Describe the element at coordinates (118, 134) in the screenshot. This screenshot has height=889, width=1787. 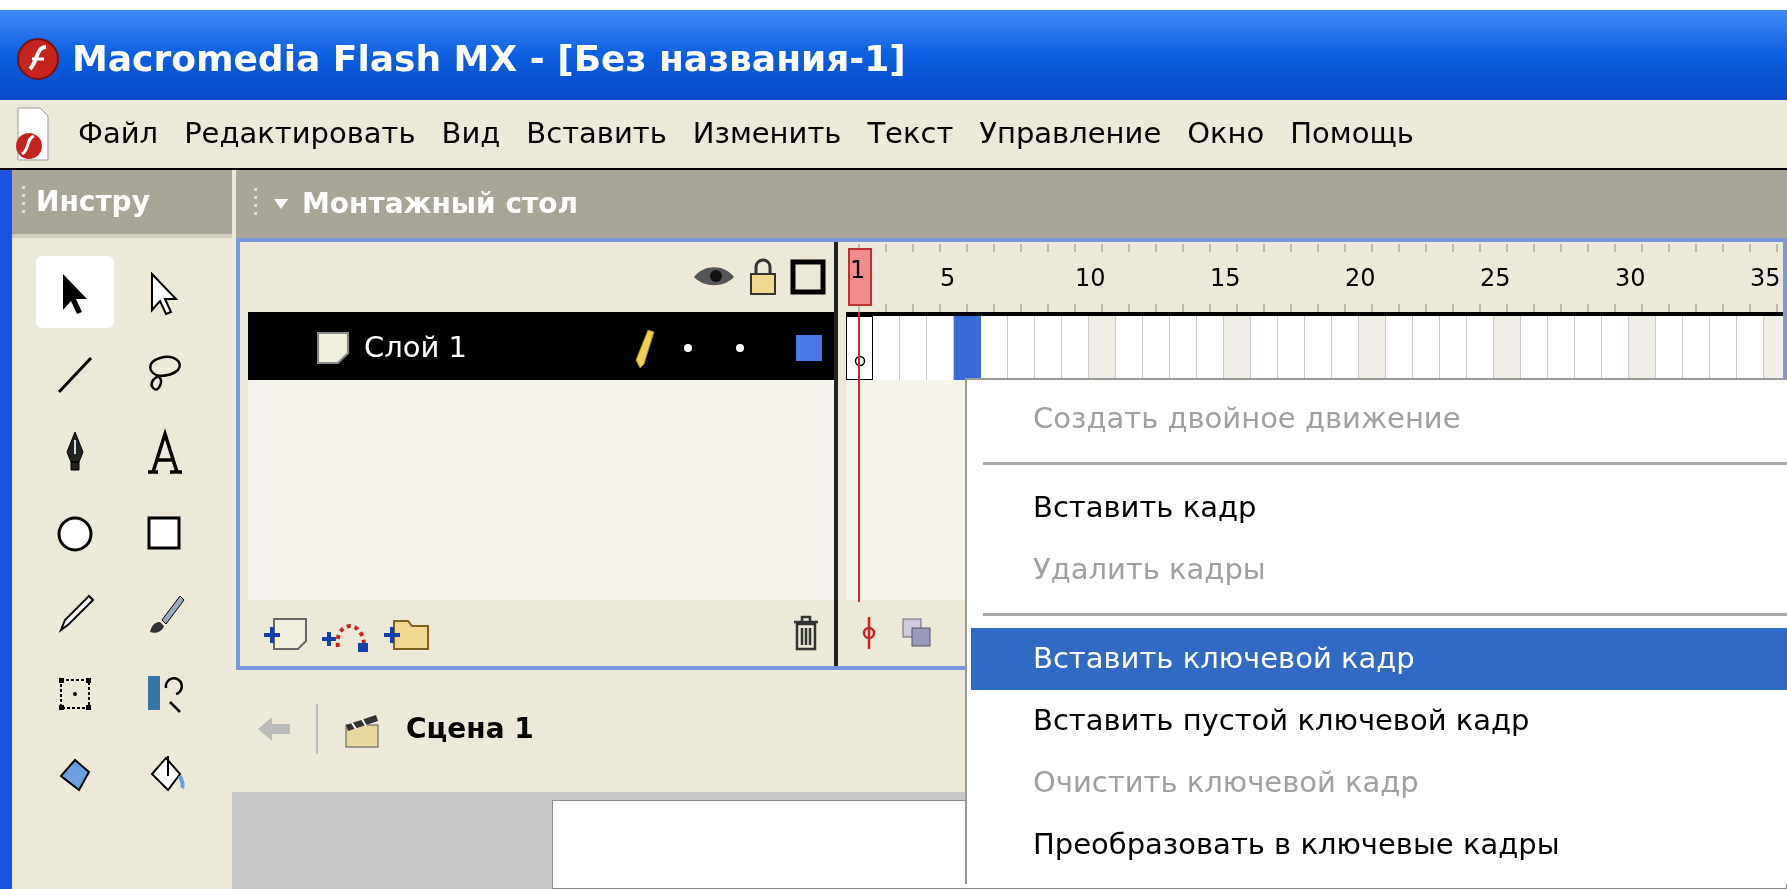
I see `menu-item: Файл` at that location.